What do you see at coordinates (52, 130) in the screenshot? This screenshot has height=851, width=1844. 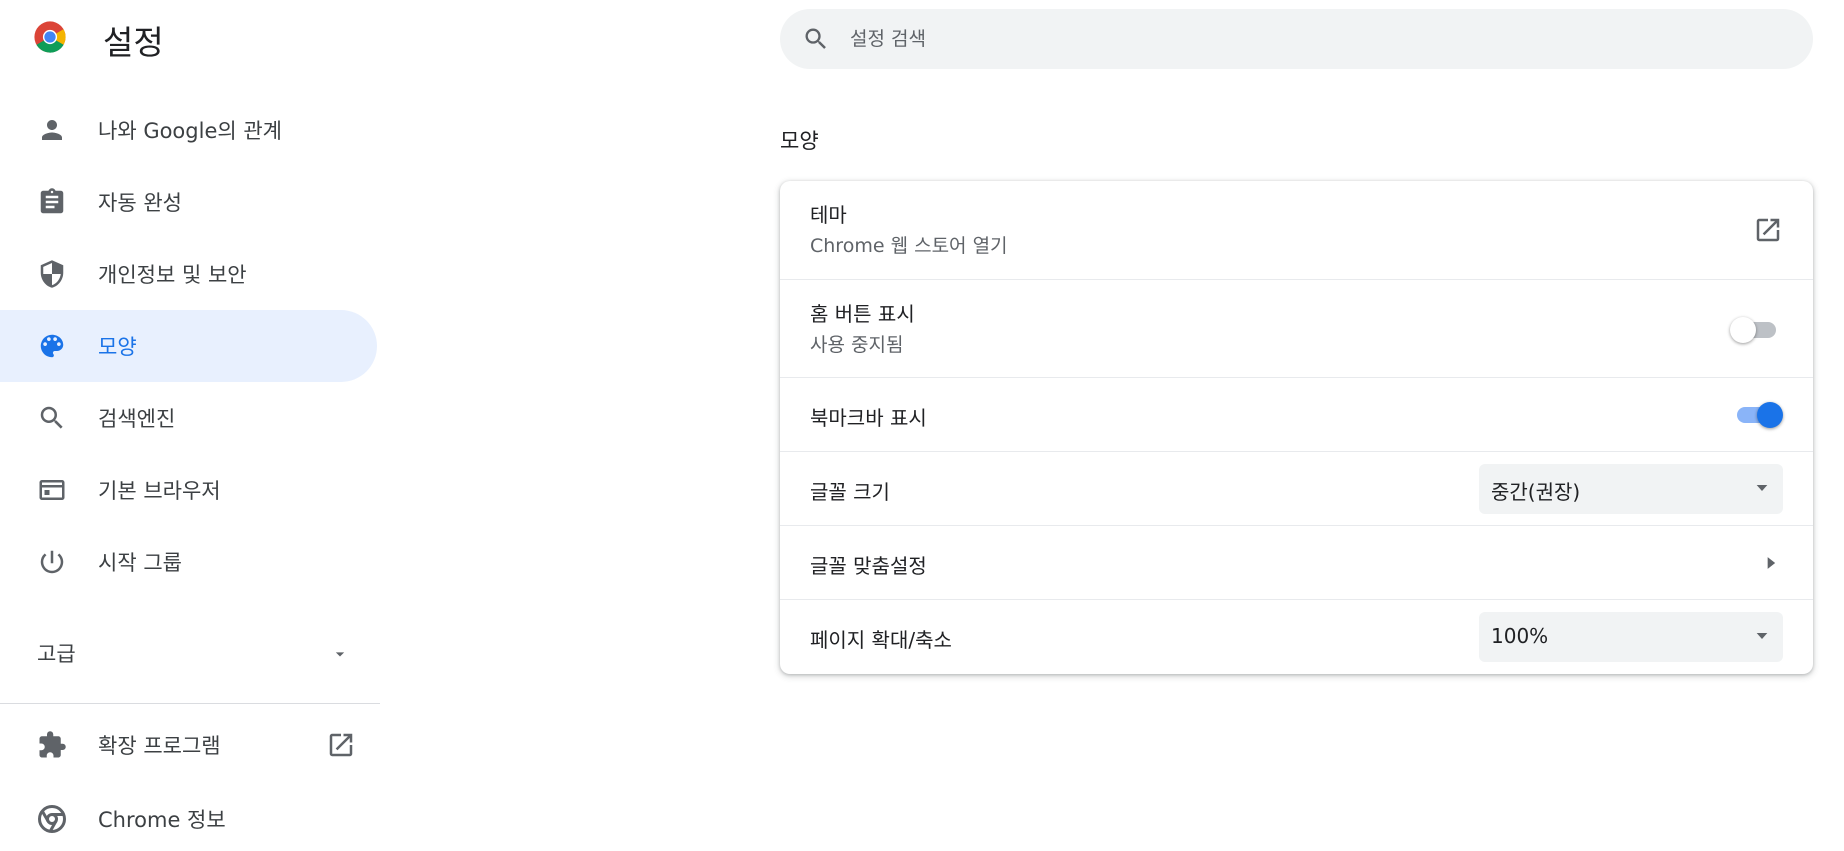 I see `person-icon` at bounding box center [52, 130].